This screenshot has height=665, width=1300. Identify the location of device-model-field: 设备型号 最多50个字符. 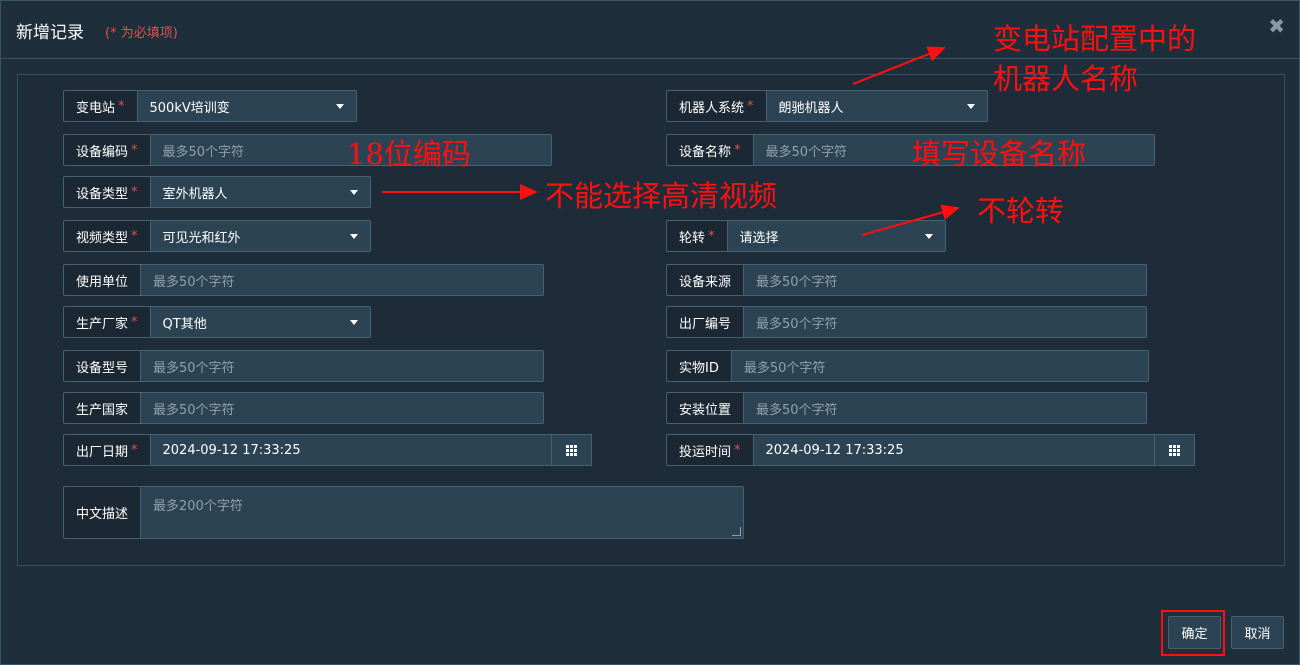
(303, 366).